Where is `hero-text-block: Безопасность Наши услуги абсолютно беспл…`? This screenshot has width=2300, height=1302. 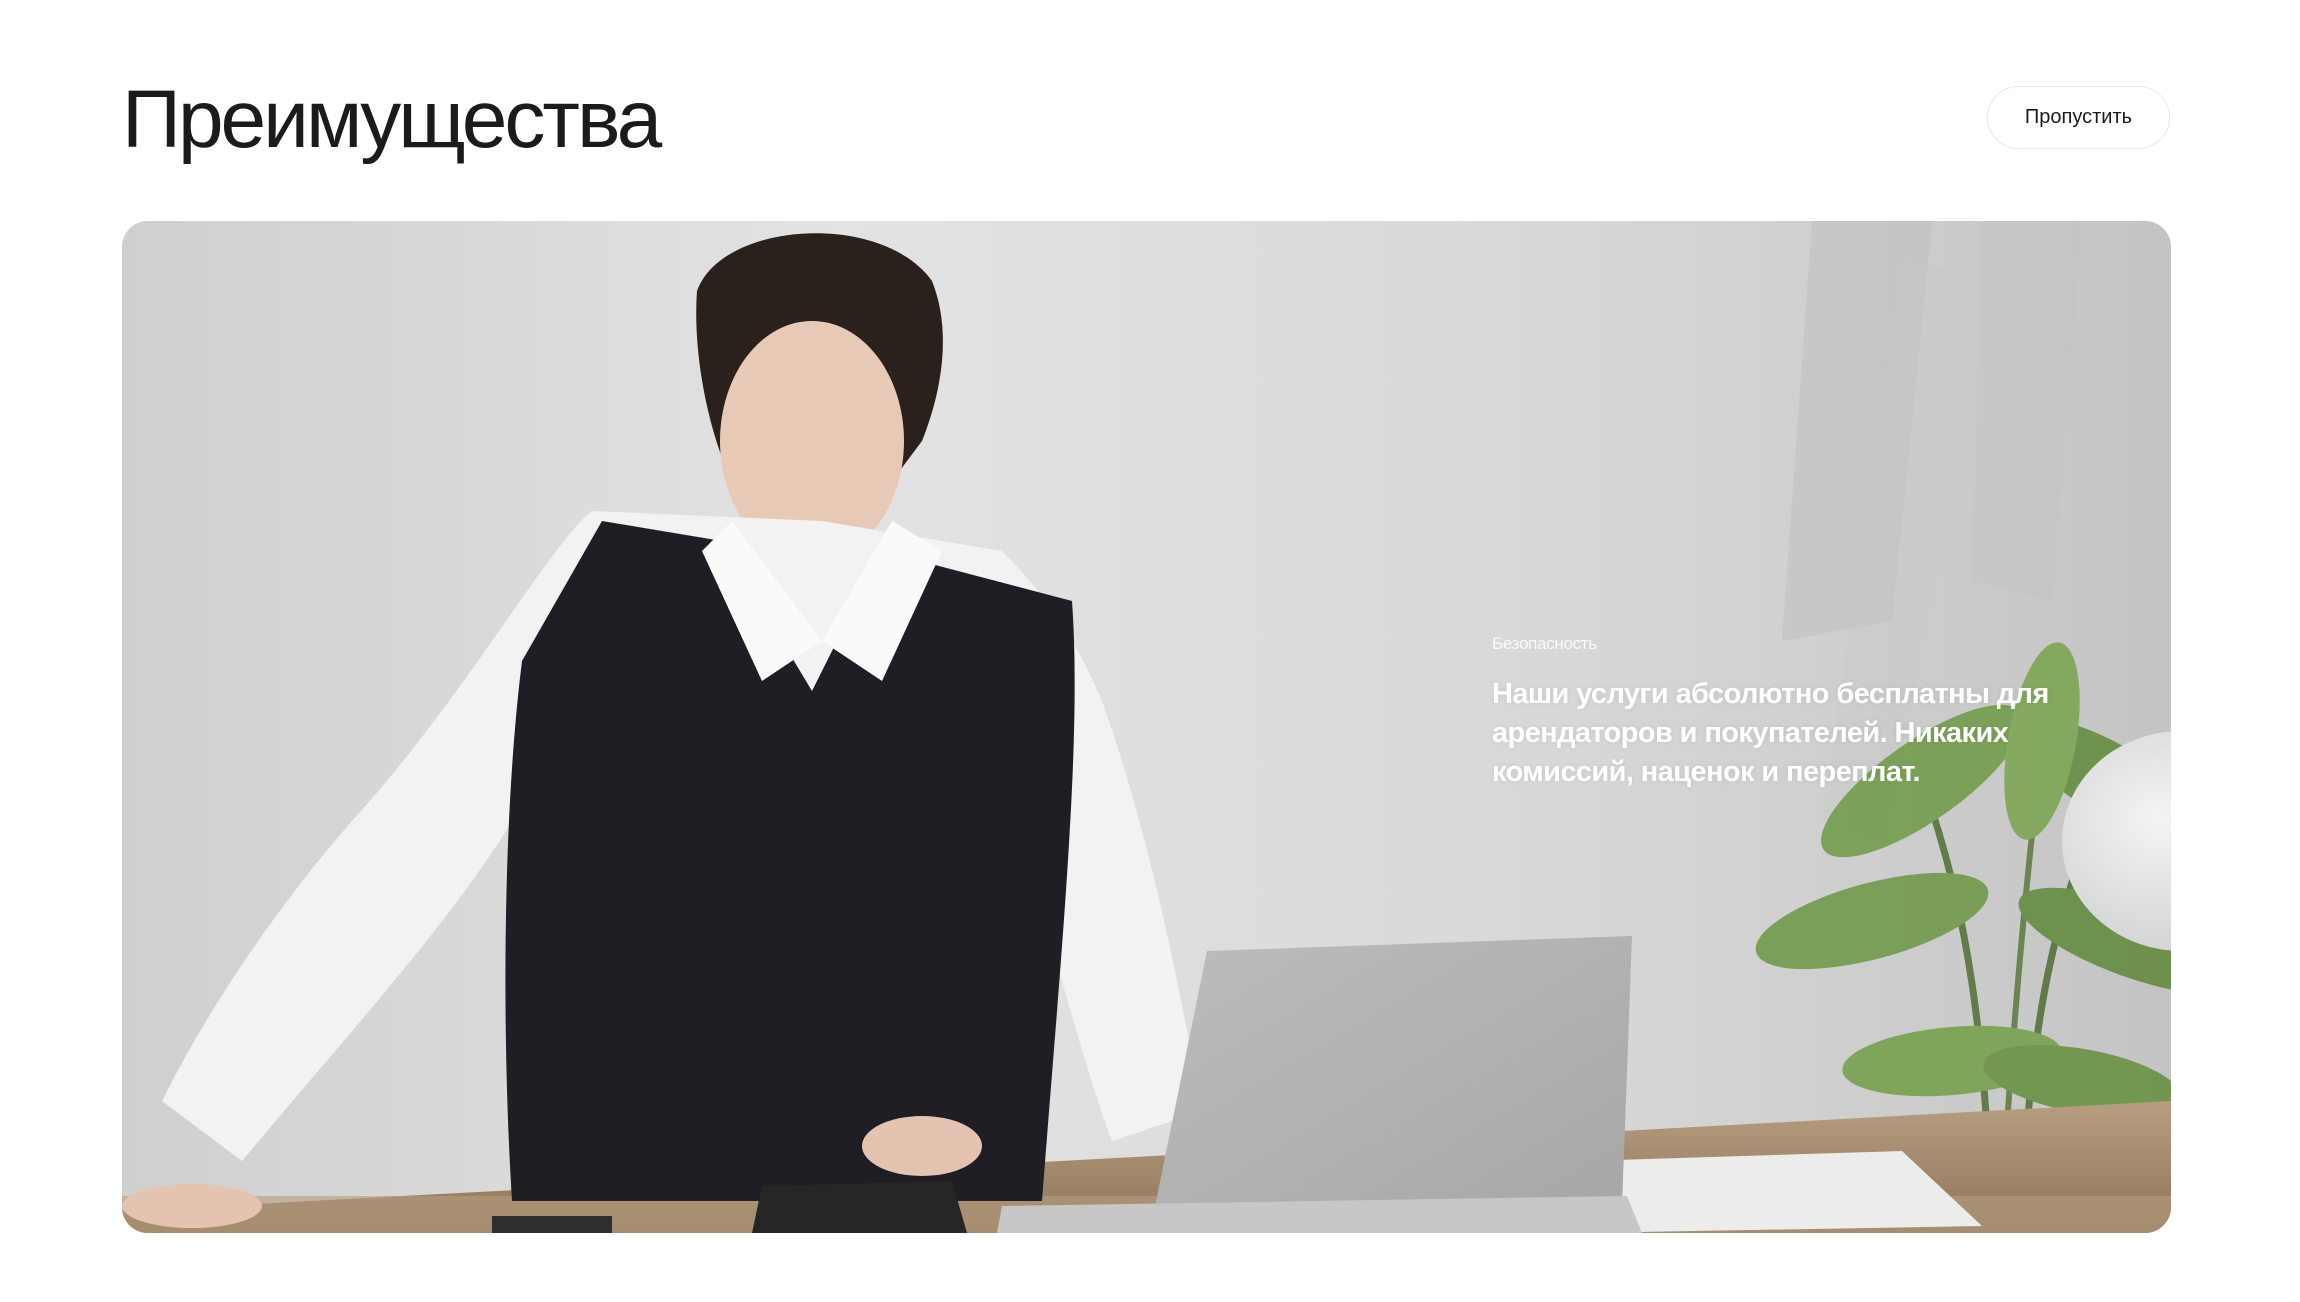
hero-text-block: Безопасность Наши услуги абсолютно беспл… is located at coordinates (1772, 712).